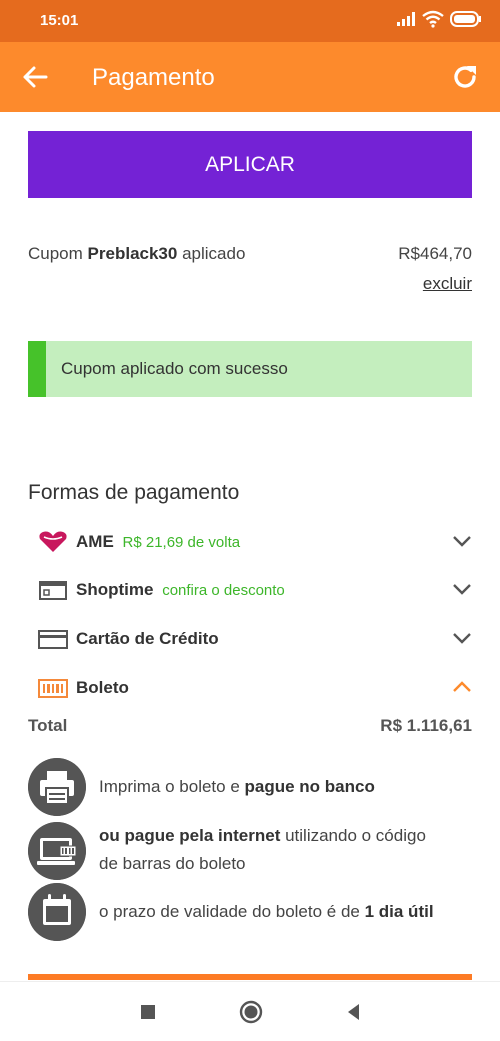 The image size is (500, 1041). Describe the element at coordinates (59, 20) in the screenshot. I see `status-time: 15:01` at that location.